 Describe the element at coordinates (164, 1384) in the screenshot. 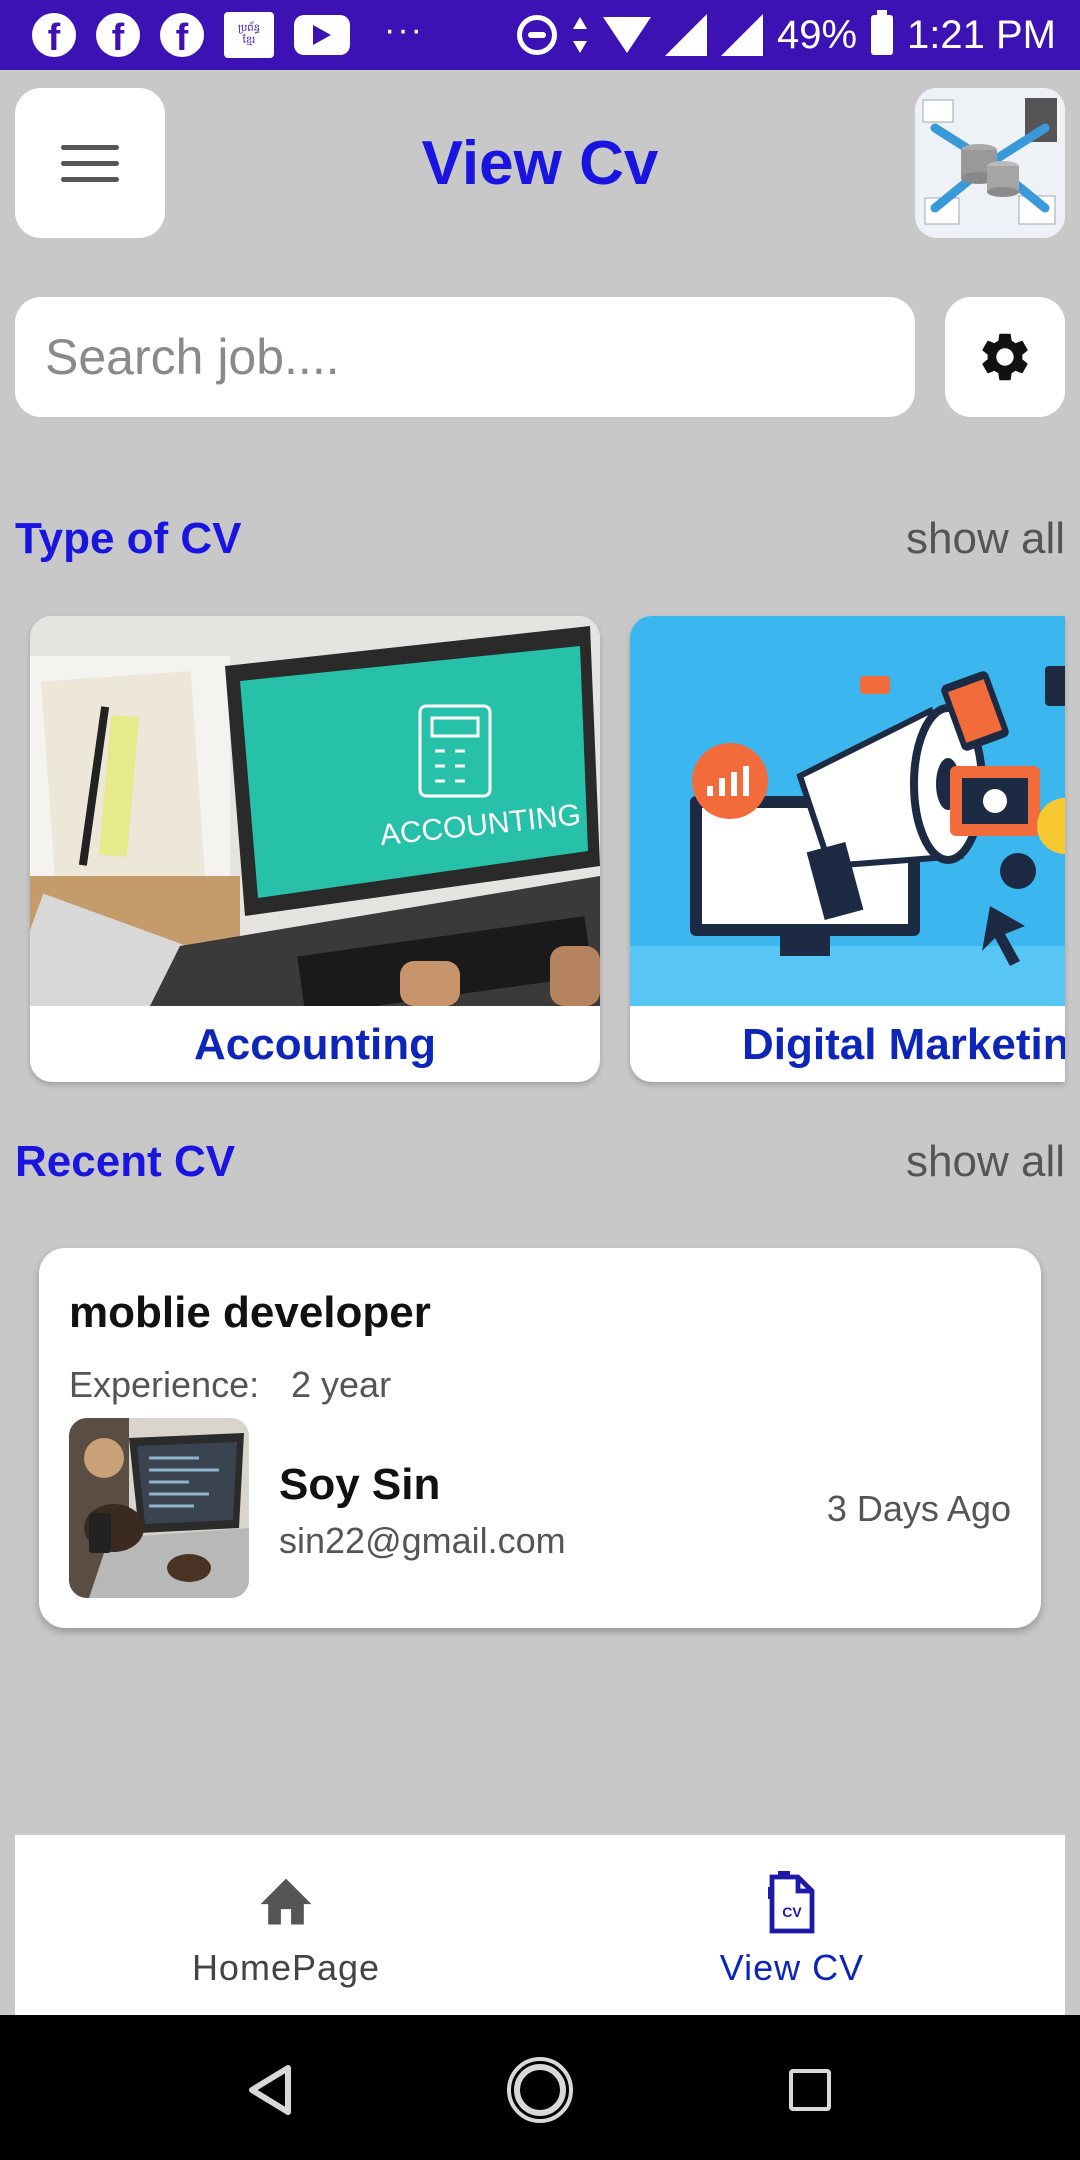

I see `cv-experience-label: Experience:` at that location.